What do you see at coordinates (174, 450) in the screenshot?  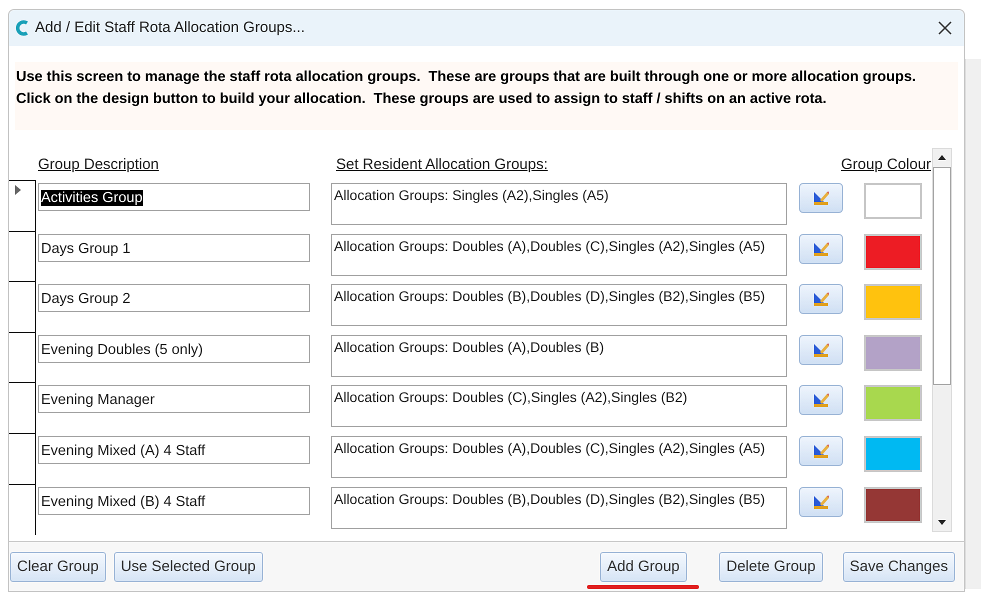 I see `description-field: Evening Mixed (A) 4 Staff` at bounding box center [174, 450].